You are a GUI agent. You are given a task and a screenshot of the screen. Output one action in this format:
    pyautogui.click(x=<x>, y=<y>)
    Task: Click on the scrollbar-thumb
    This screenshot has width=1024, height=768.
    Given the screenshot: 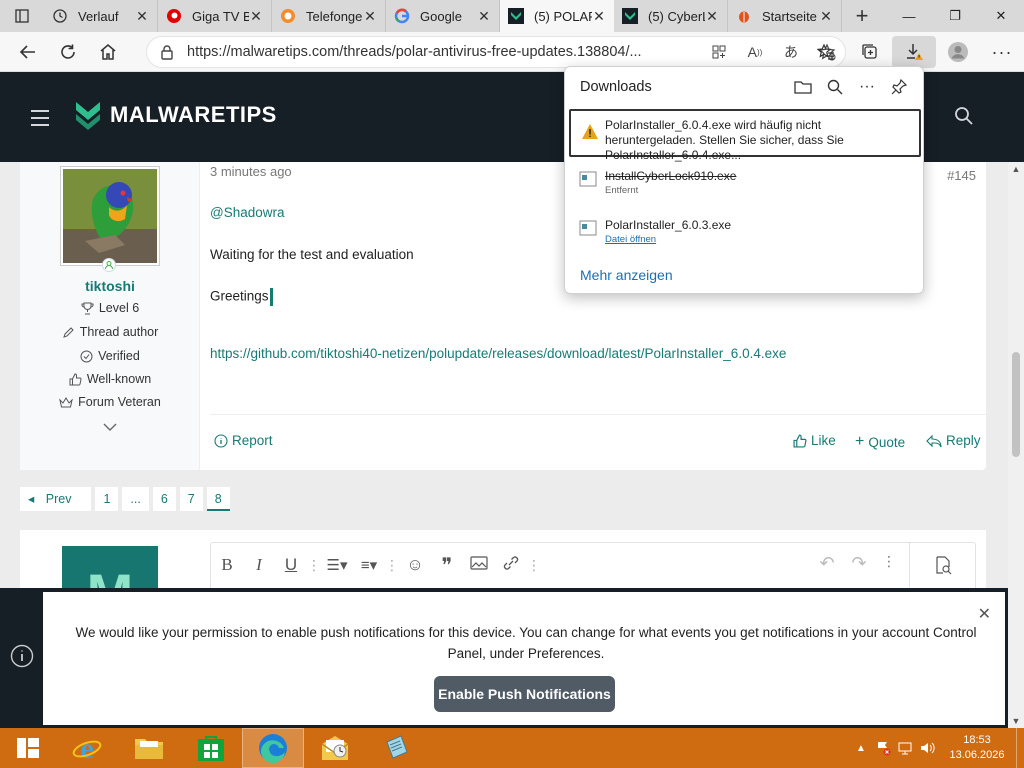 What is the action you would take?
    pyautogui.click(x=1016, y=404)
    